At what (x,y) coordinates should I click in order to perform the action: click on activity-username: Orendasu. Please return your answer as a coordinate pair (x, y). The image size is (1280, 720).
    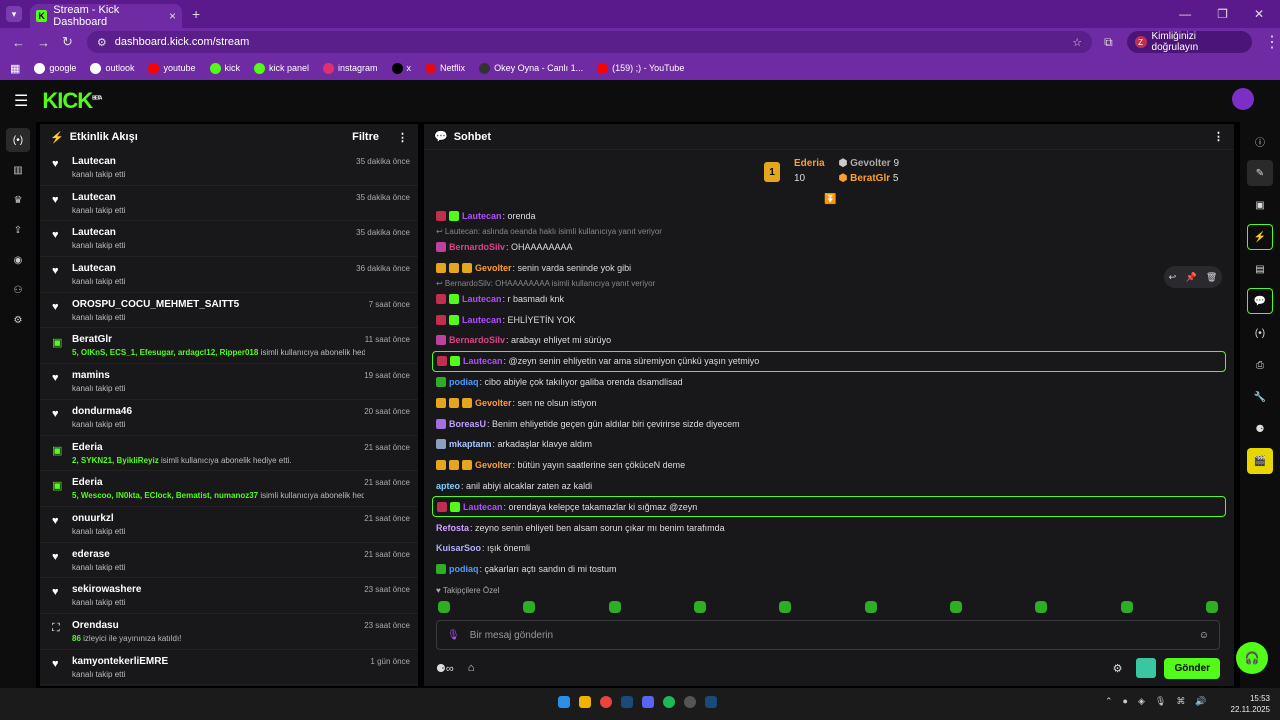
    Looking at the image, I should click on (218, 623).